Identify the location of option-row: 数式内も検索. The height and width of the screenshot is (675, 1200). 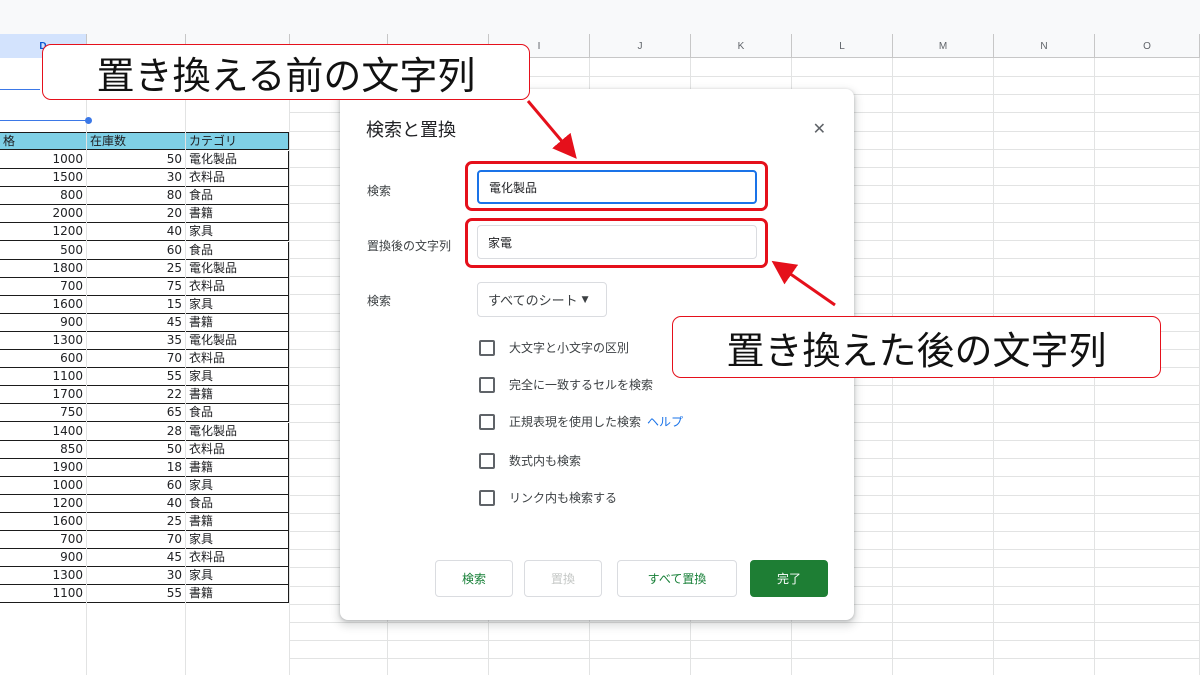
(530, 460).